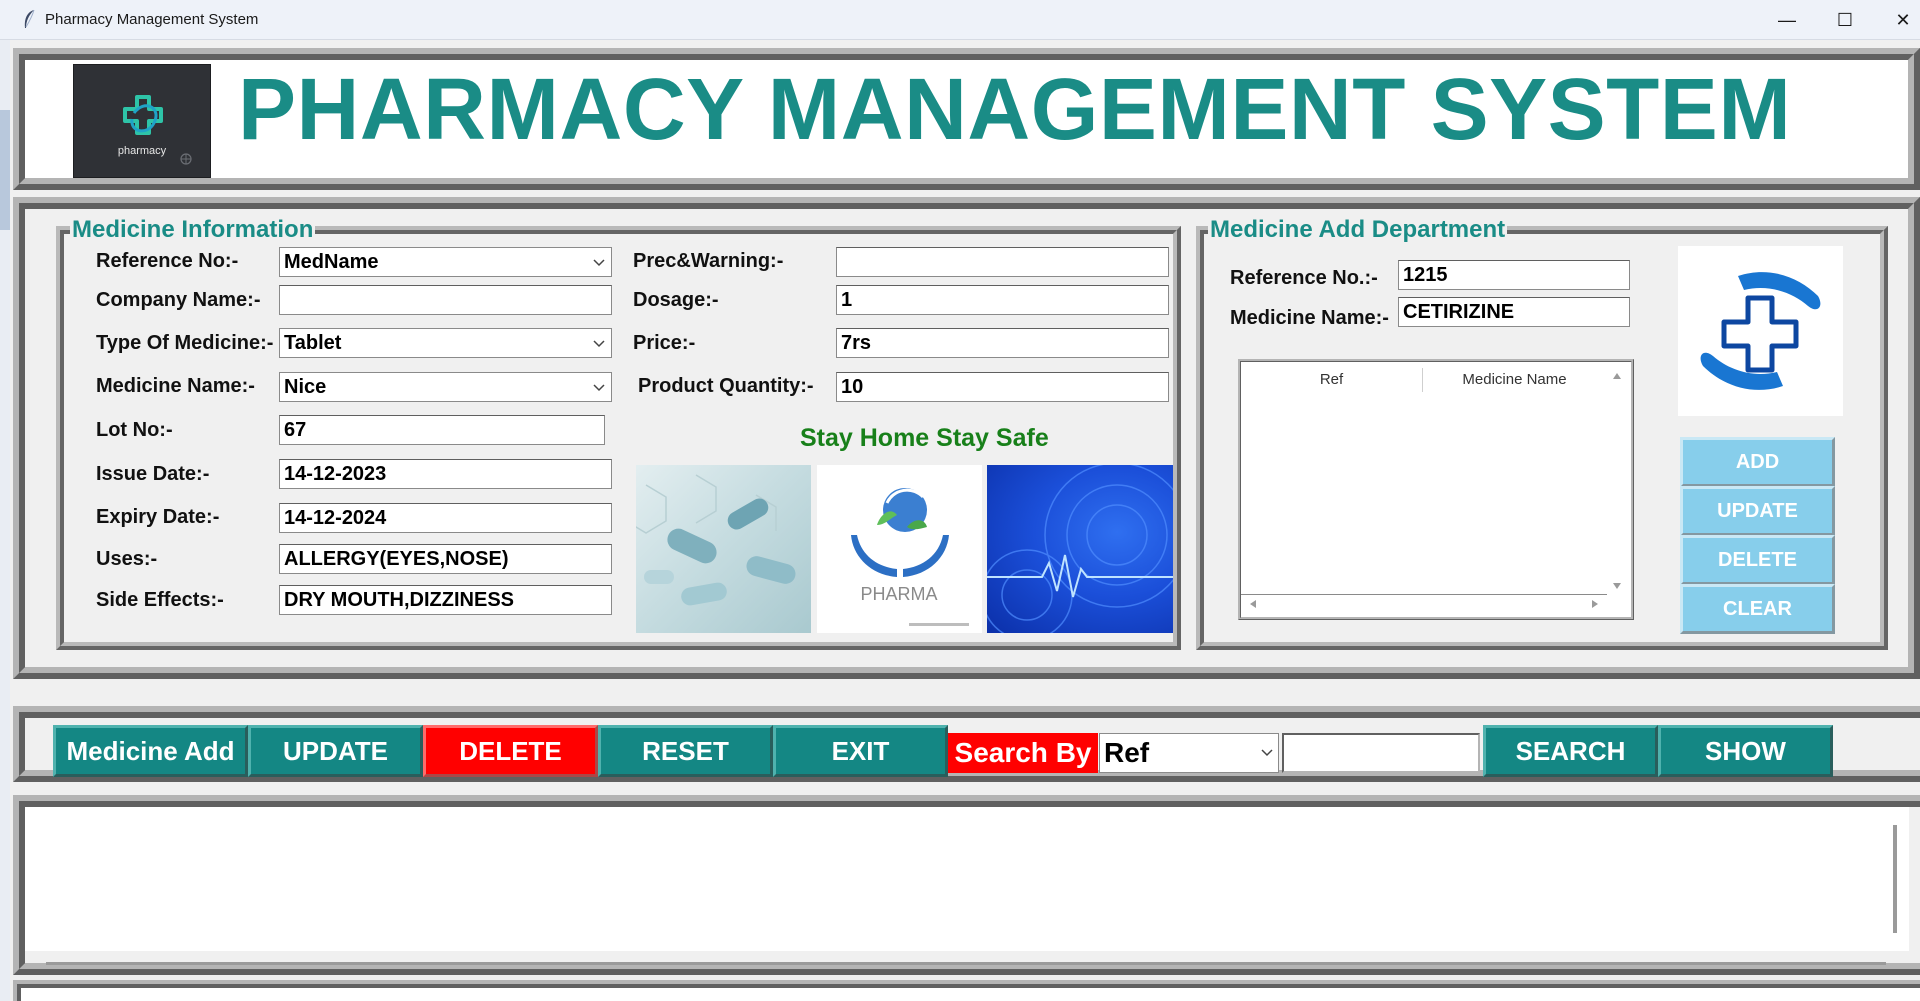  Describe the element at coordinates (331, 262) in the screenshot. I see `reference-no-value: MedName` at that location.